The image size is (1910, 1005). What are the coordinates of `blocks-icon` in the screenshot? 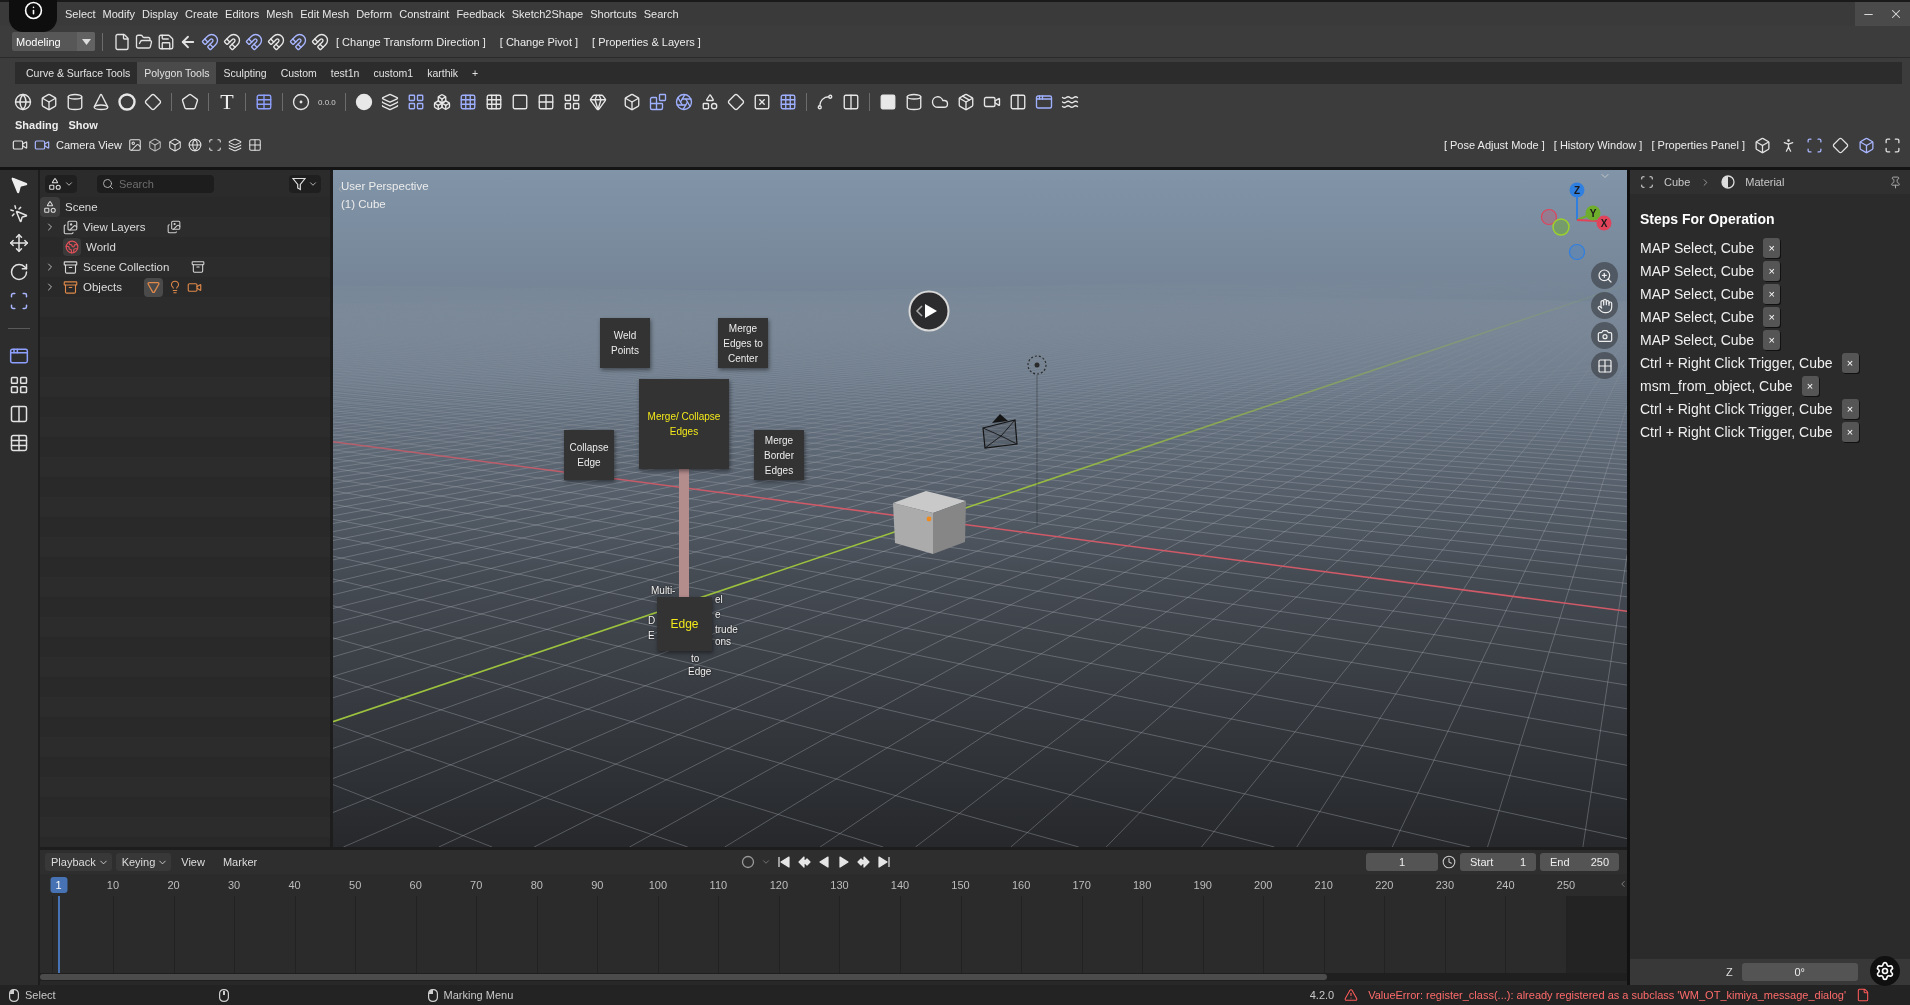 It's located at (657, 102).